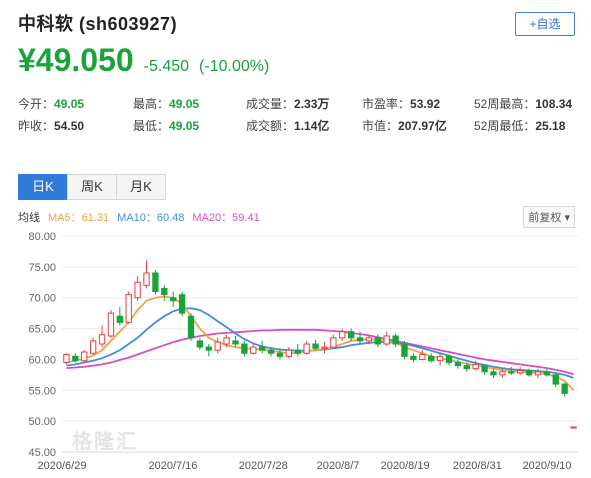 Image resolution: width=591 pixels, height=478 pixels. Describe the element at coordinates (42, 422) in the screenshot. I see `y-tick-label: 50.00` at that location.